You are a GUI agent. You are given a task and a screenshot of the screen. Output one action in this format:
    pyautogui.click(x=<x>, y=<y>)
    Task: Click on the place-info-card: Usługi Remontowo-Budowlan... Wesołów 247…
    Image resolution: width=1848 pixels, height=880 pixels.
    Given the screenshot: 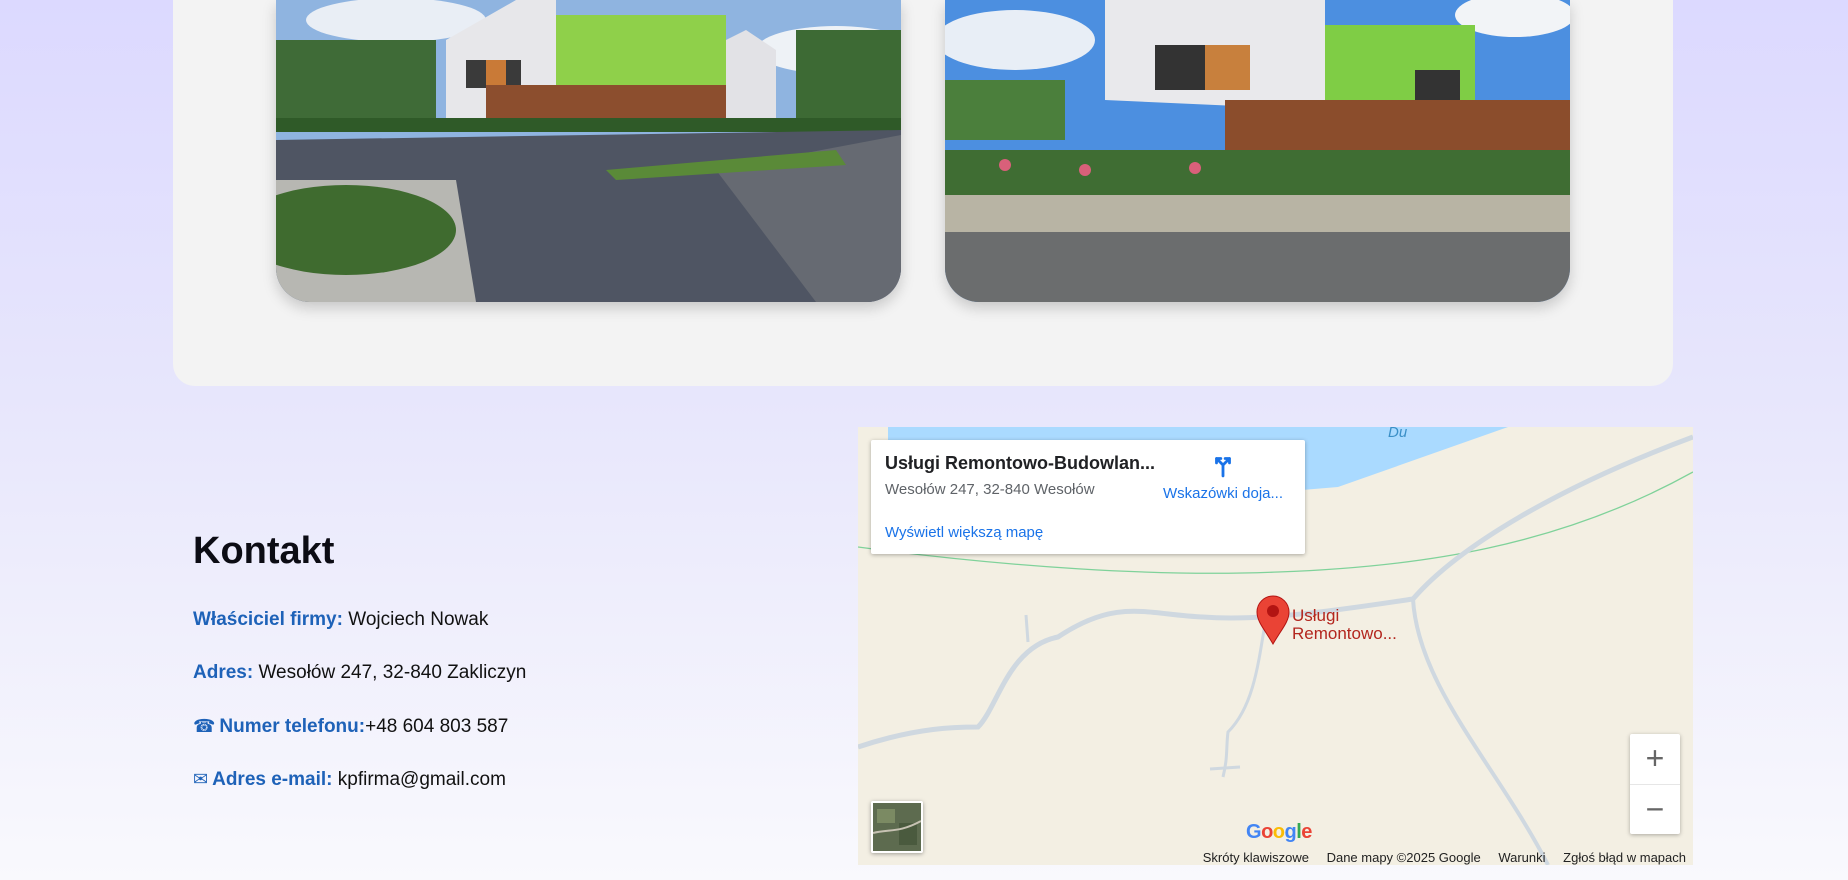 What is the action you would take?
    pyautogui.click(x=1088, y=497)
    